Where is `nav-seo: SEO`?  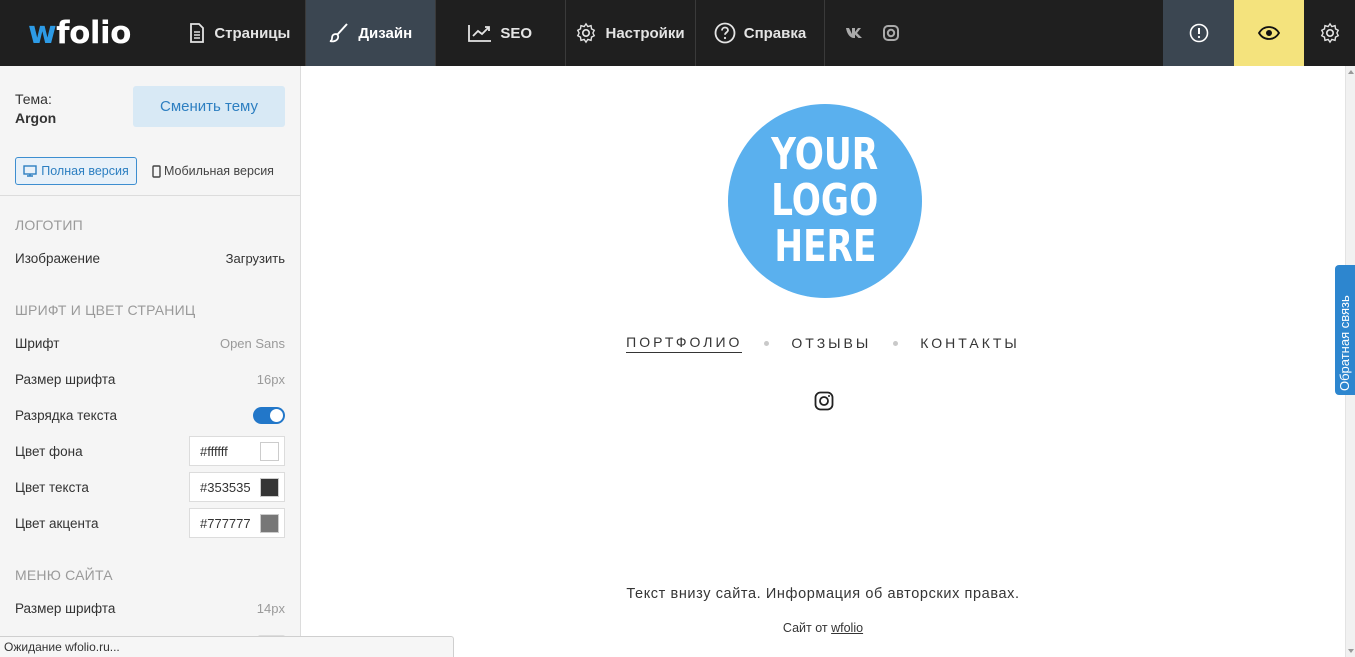 nav-seo: SEO is located at coordinates (499, 33).